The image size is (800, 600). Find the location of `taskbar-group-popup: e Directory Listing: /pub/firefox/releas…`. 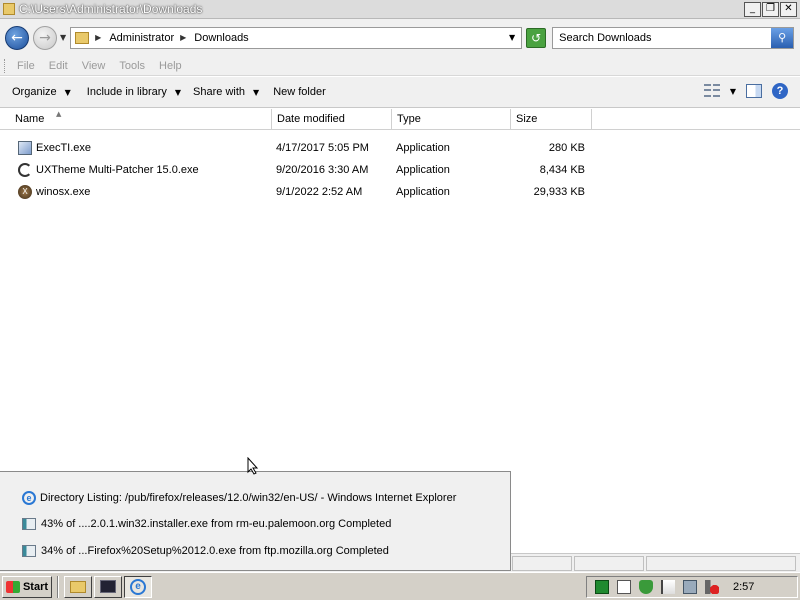

taskbar-group-popup: e Directory Listing: /pub/firefox/releas… is located at coordinates (255, 521).